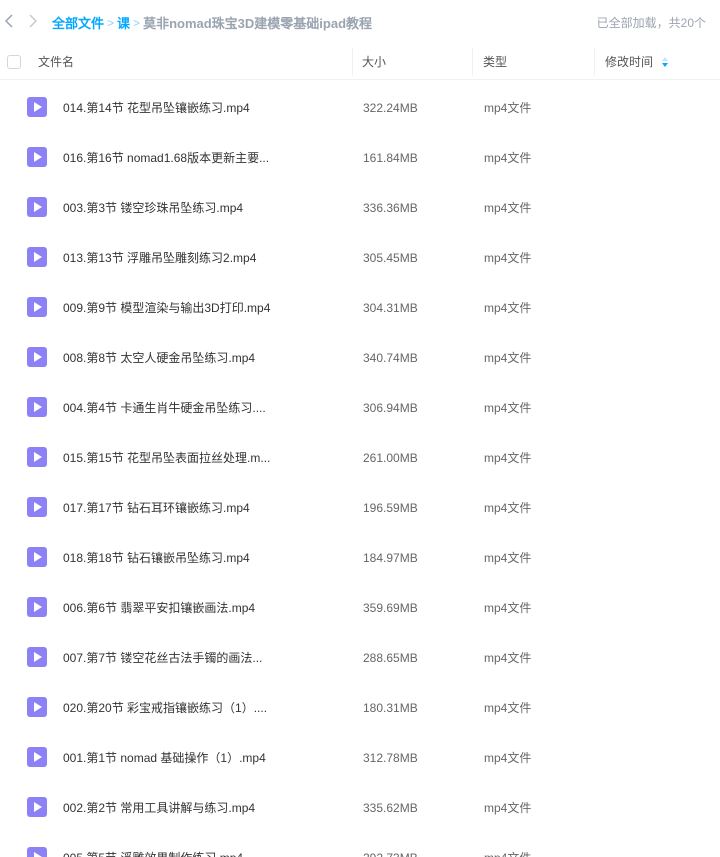 The height and width of the screenshot is (857, 720). What do you see at coordinates (390, 258) in the screenshot?
I see `file-size: 305.45MB` at bounding box center [390, 258].